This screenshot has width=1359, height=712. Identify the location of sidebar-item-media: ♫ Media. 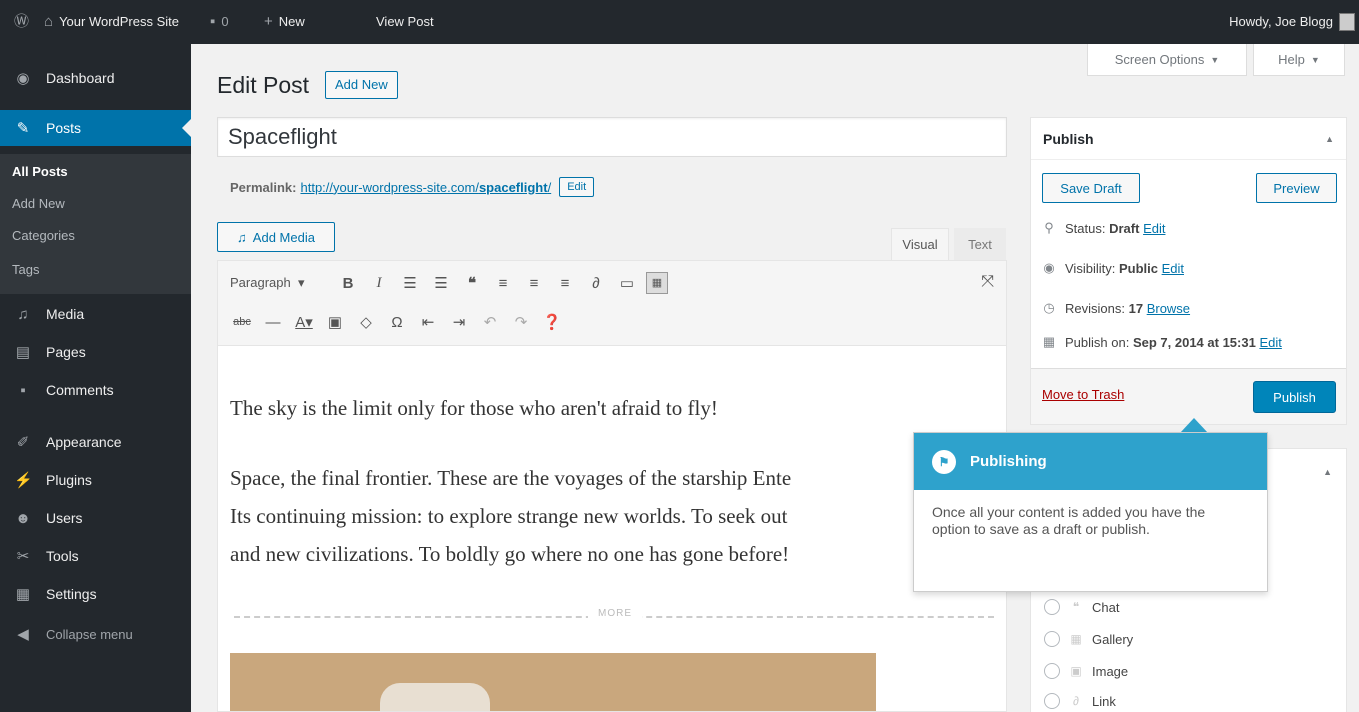
(95, 314).